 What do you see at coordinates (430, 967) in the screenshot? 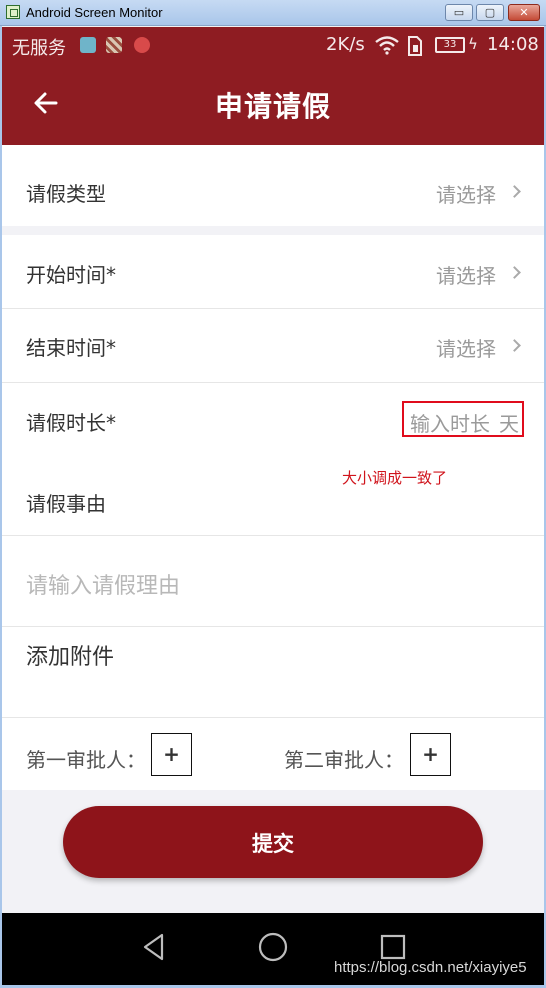
I see `watermark: https://blog.csdn.net/xiayiye5` at bounding box center [430, 967].